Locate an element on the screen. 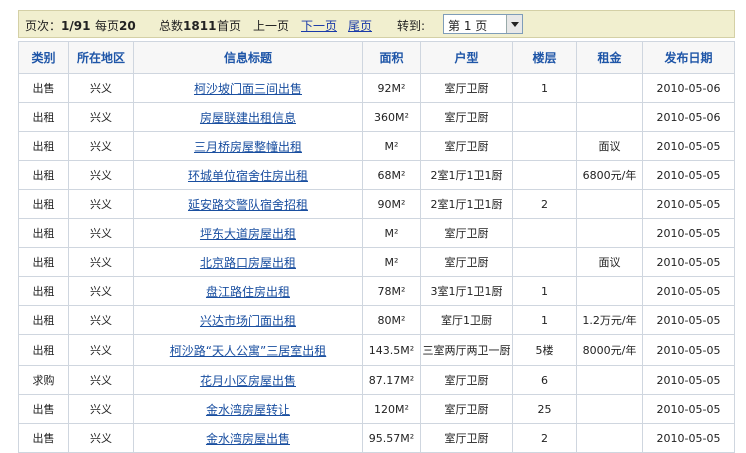 This screenshot has height=453, width=746. listing-title-link: 北京路口房屋出租 is located at coordinates (248, 263).